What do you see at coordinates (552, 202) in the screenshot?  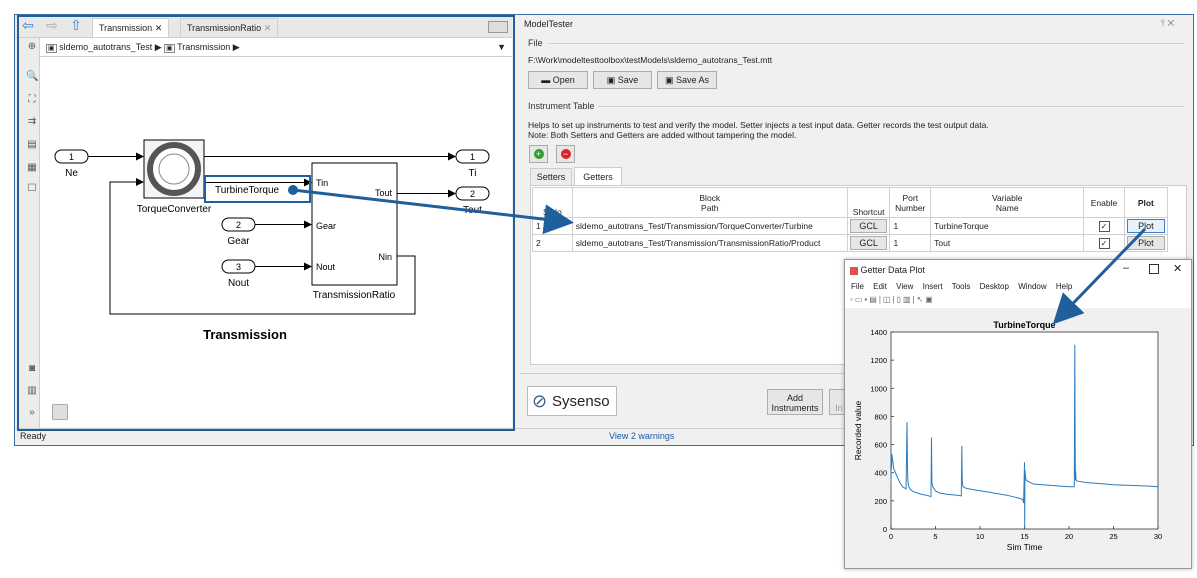 I see `column-header-sno: S.No` at bounding box center [552, 202].